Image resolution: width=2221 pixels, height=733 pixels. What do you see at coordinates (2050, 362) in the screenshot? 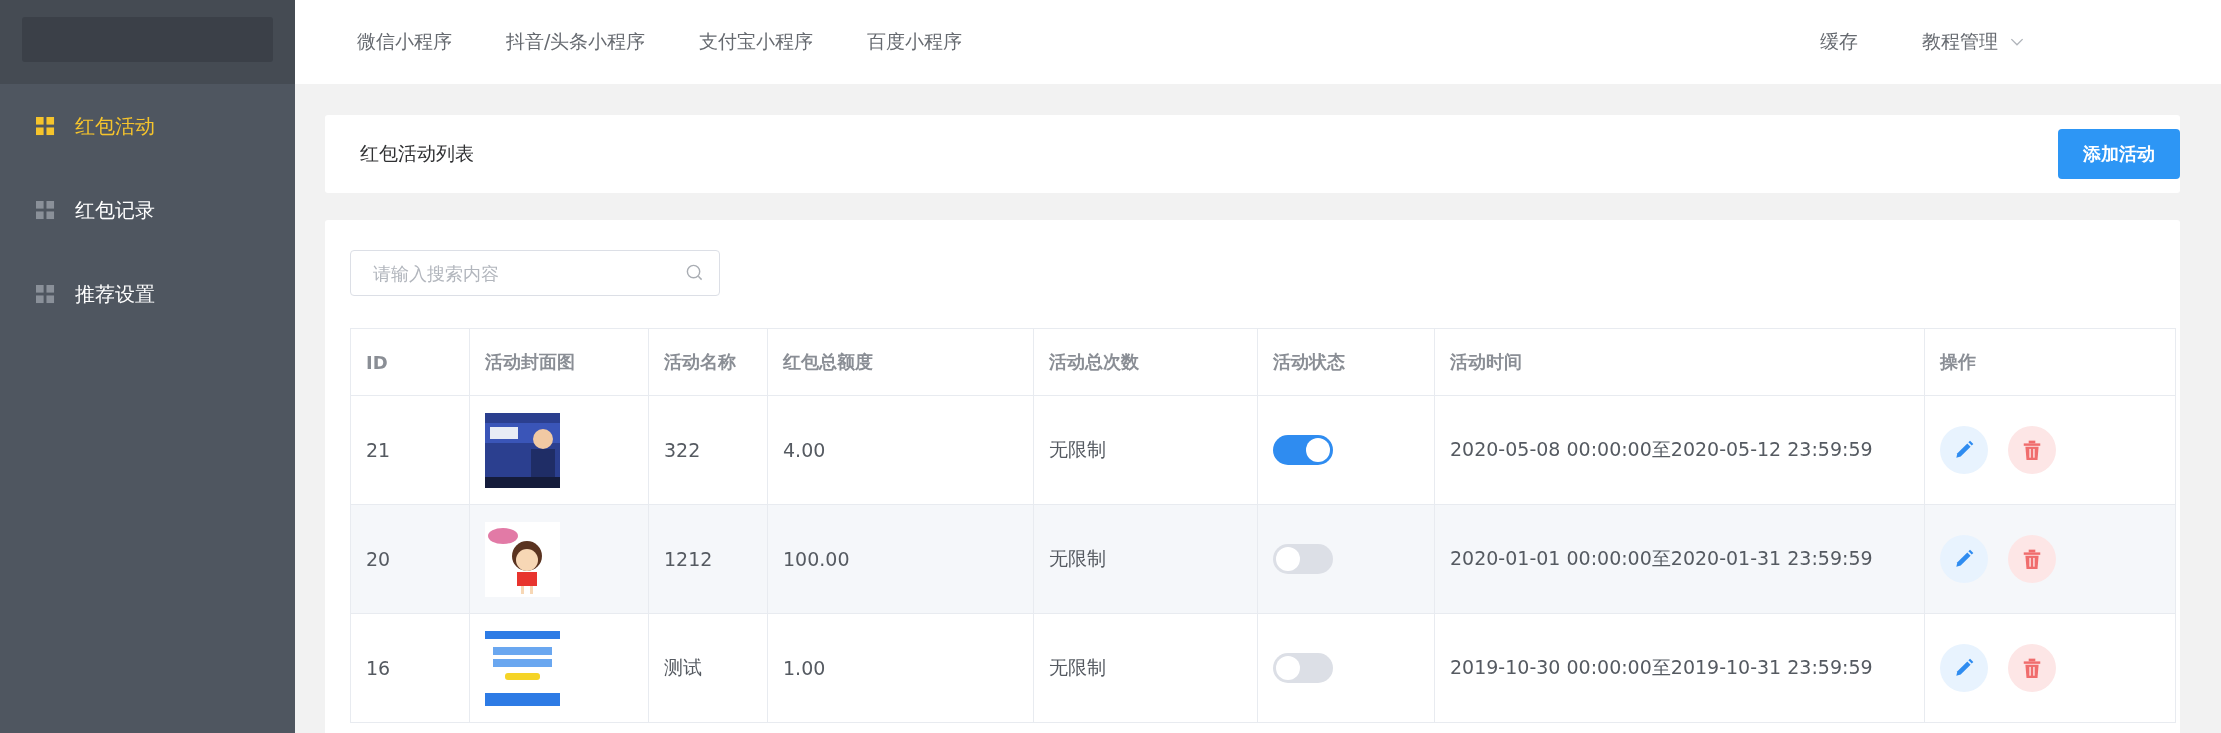
I see `column-header: 操作` at bounding box center [2050, 362].